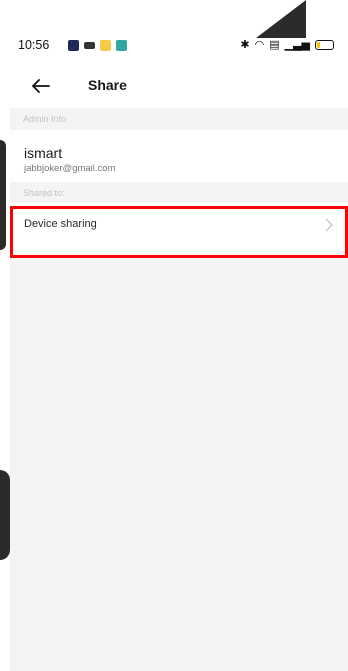 The height and width of the screenshot is (671, 348). I want to click on device-sharing-row: Device sharing, so click(179, 227).